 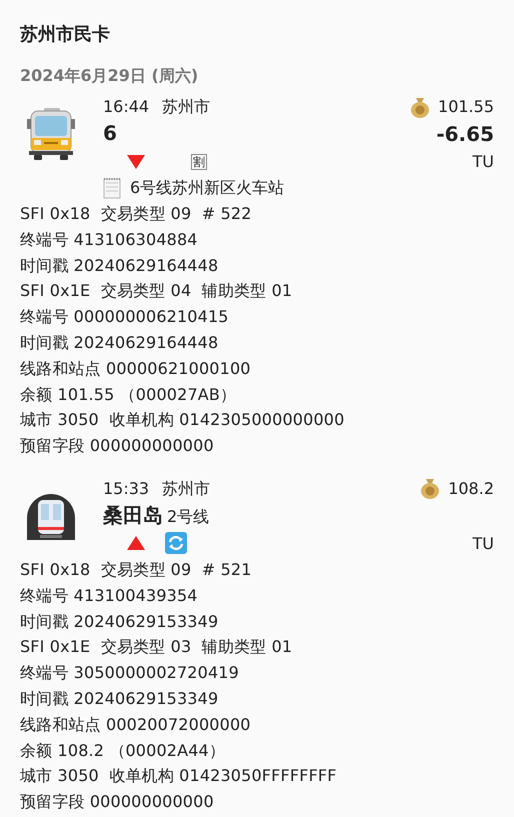 What do you see at coordinates (157, 647) in the screenshot?
I see `detail-line: SFI 0x1E 交易类型 03 辅助类型 01` at bounding box center [157, 647].